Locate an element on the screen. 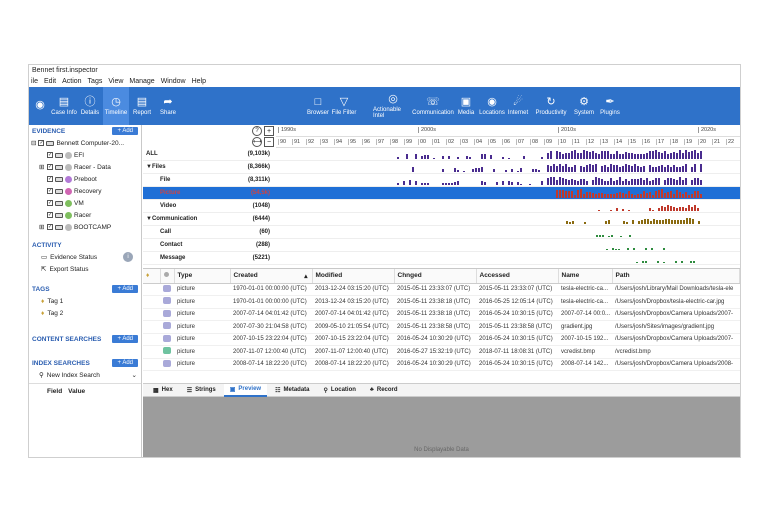 Image resolution: width=770 pixels, height=530 pixels. col-changed: Chnged is located at coordinates (435, 276).